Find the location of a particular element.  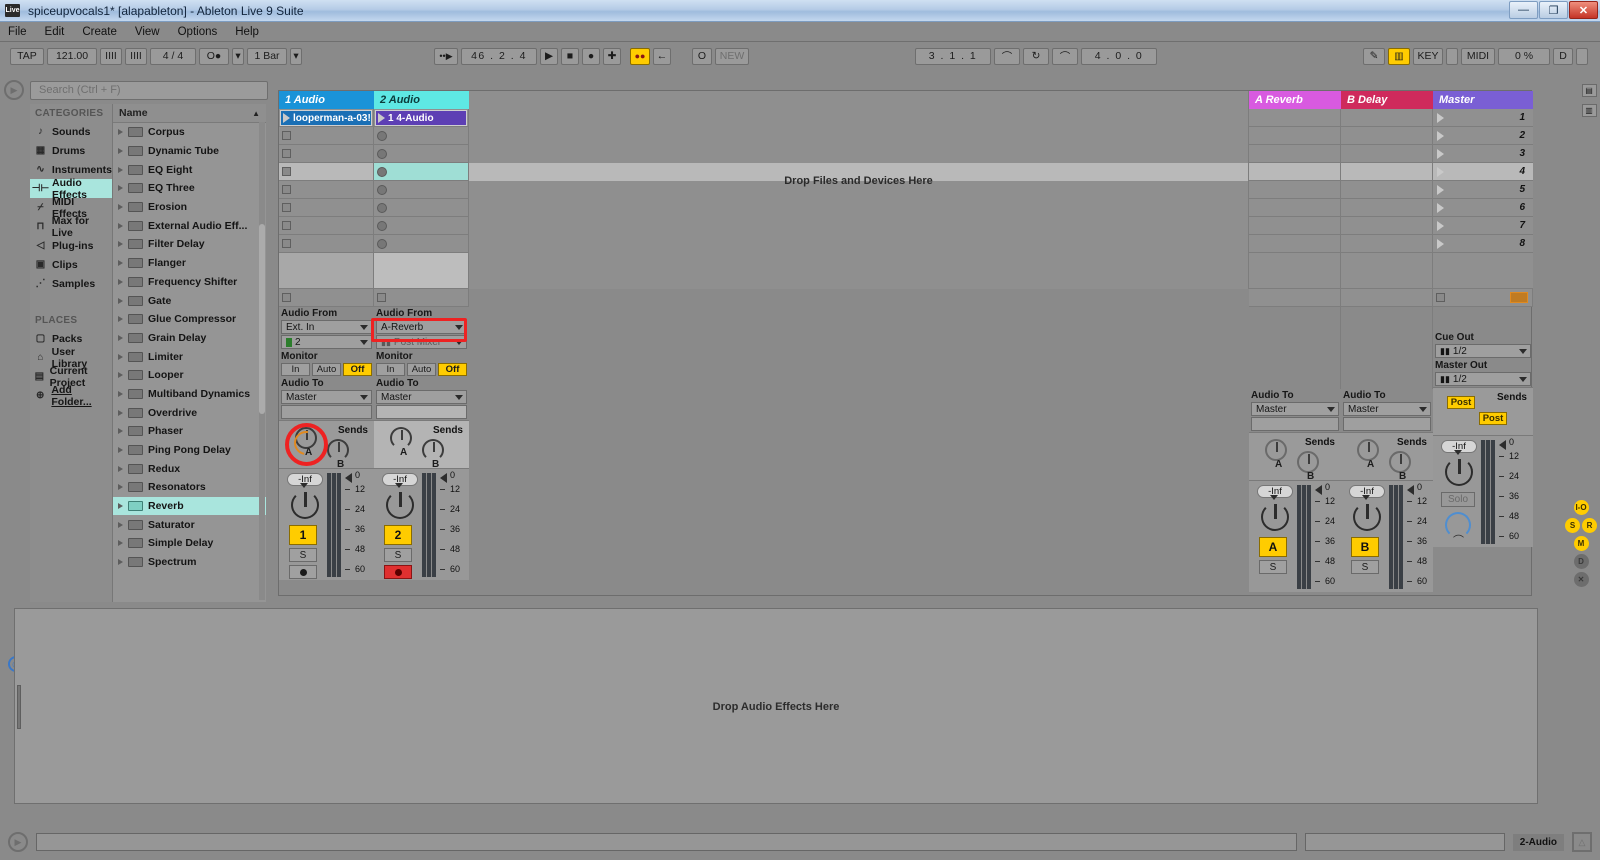

device-list-item: Flanger is located at coordinates (189, 263).